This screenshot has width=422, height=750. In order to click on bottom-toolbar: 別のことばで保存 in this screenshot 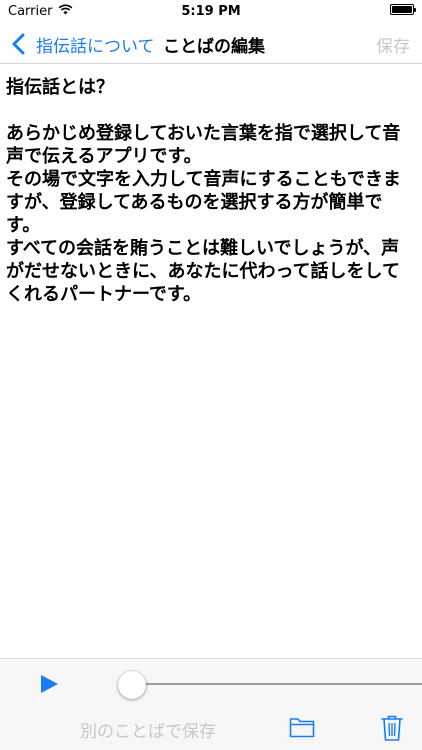, I will do `click(211, 728)`.